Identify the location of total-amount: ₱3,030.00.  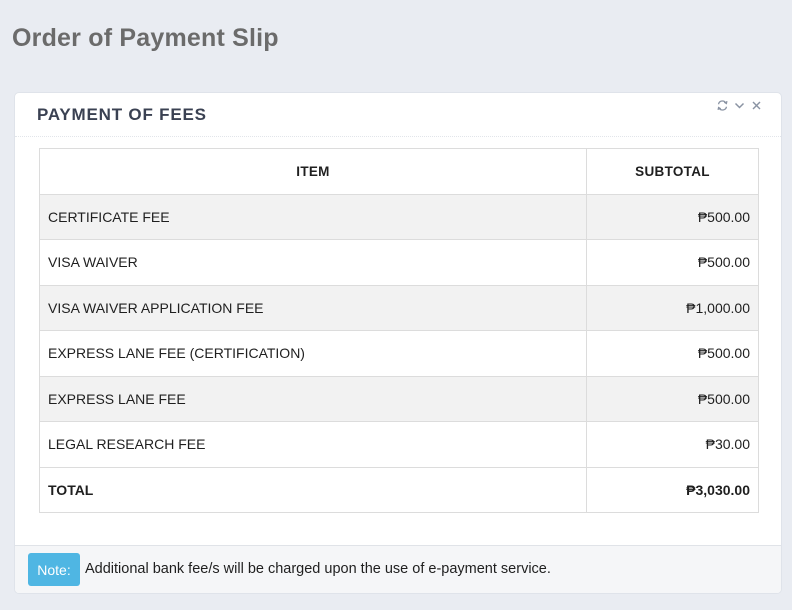
(672, 489).